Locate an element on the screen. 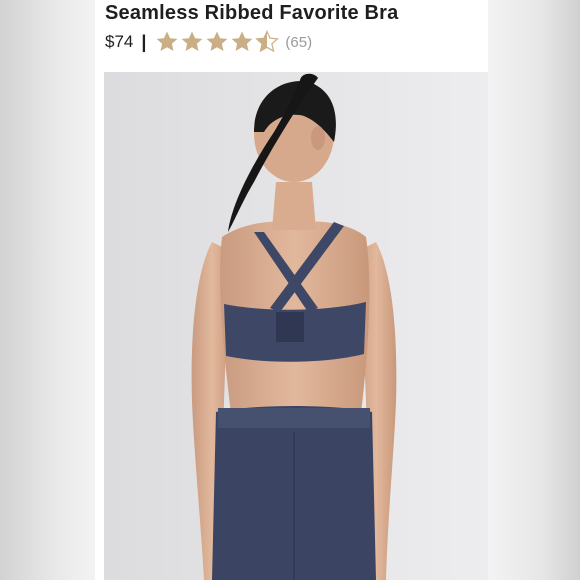 This screenshot has height=580, width=580. star-rating is located at coordinates (217, 42).